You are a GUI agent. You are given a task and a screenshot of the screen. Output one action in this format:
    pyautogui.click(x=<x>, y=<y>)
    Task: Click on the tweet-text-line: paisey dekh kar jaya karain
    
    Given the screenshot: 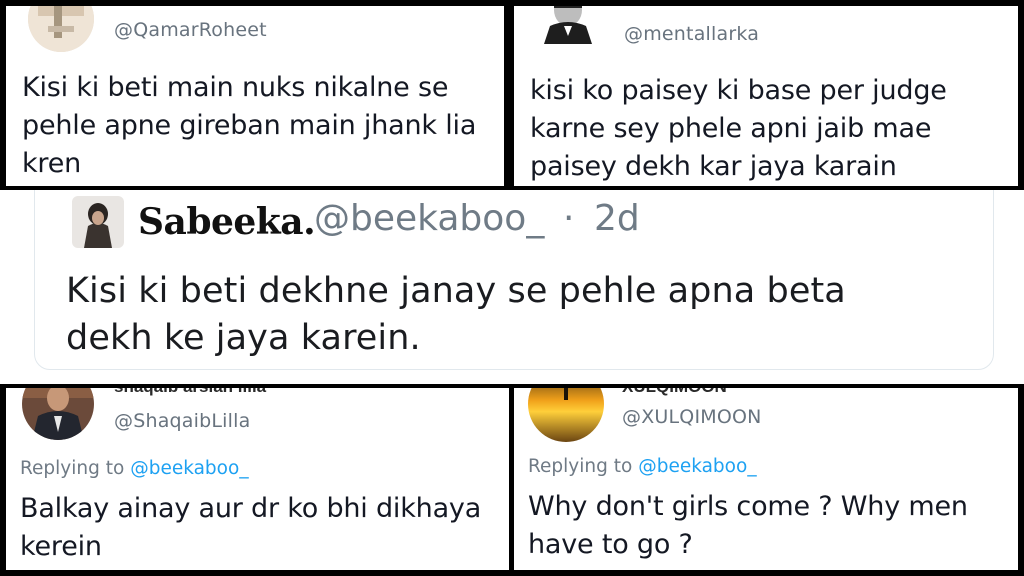 What is the action you would take?
    pyautogui.click(x=713, y=166)
    